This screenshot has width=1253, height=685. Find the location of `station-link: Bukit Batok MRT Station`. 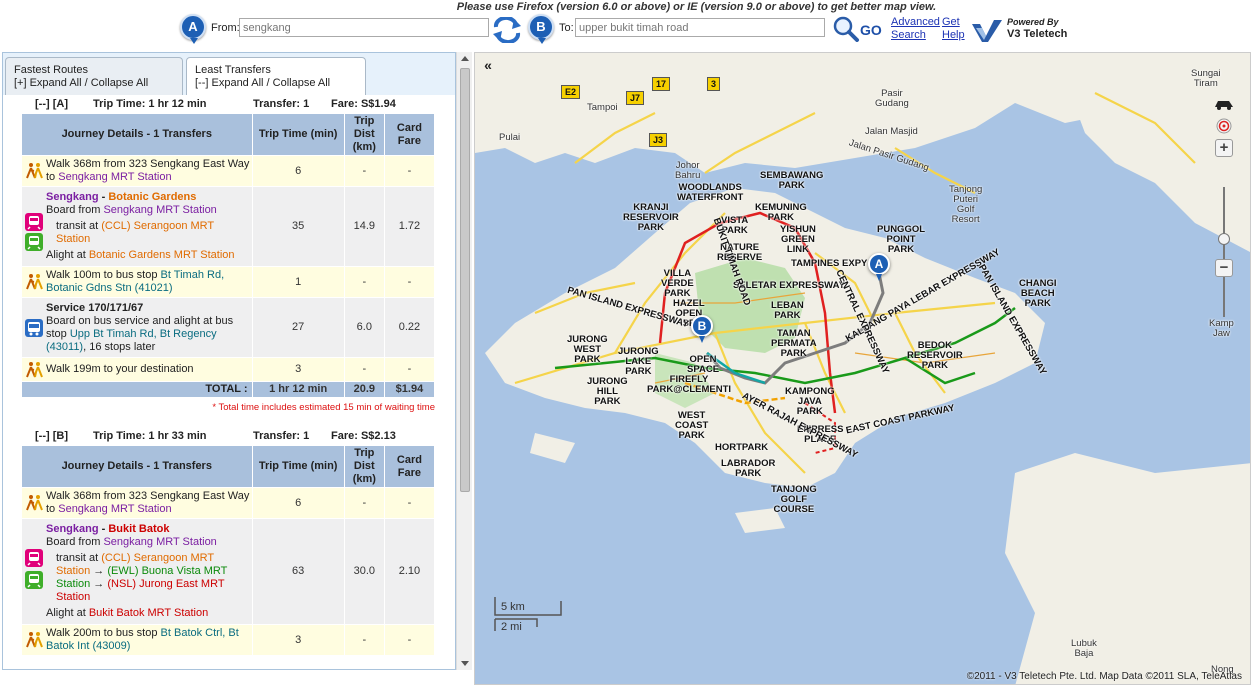

station-link: Bukit Batok MRT Station is located at coordinates (148, 613).